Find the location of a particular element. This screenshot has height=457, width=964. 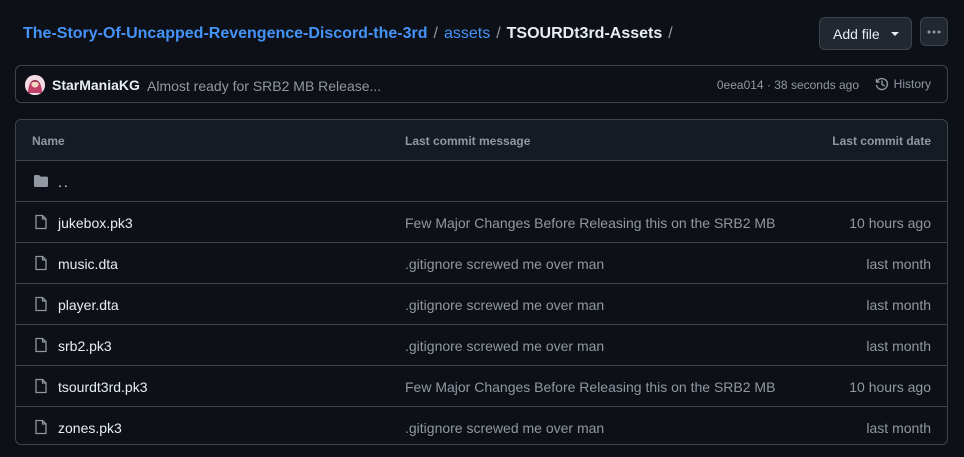

breadcrumb-assets-link: assets is located at coordinates (467, 34).